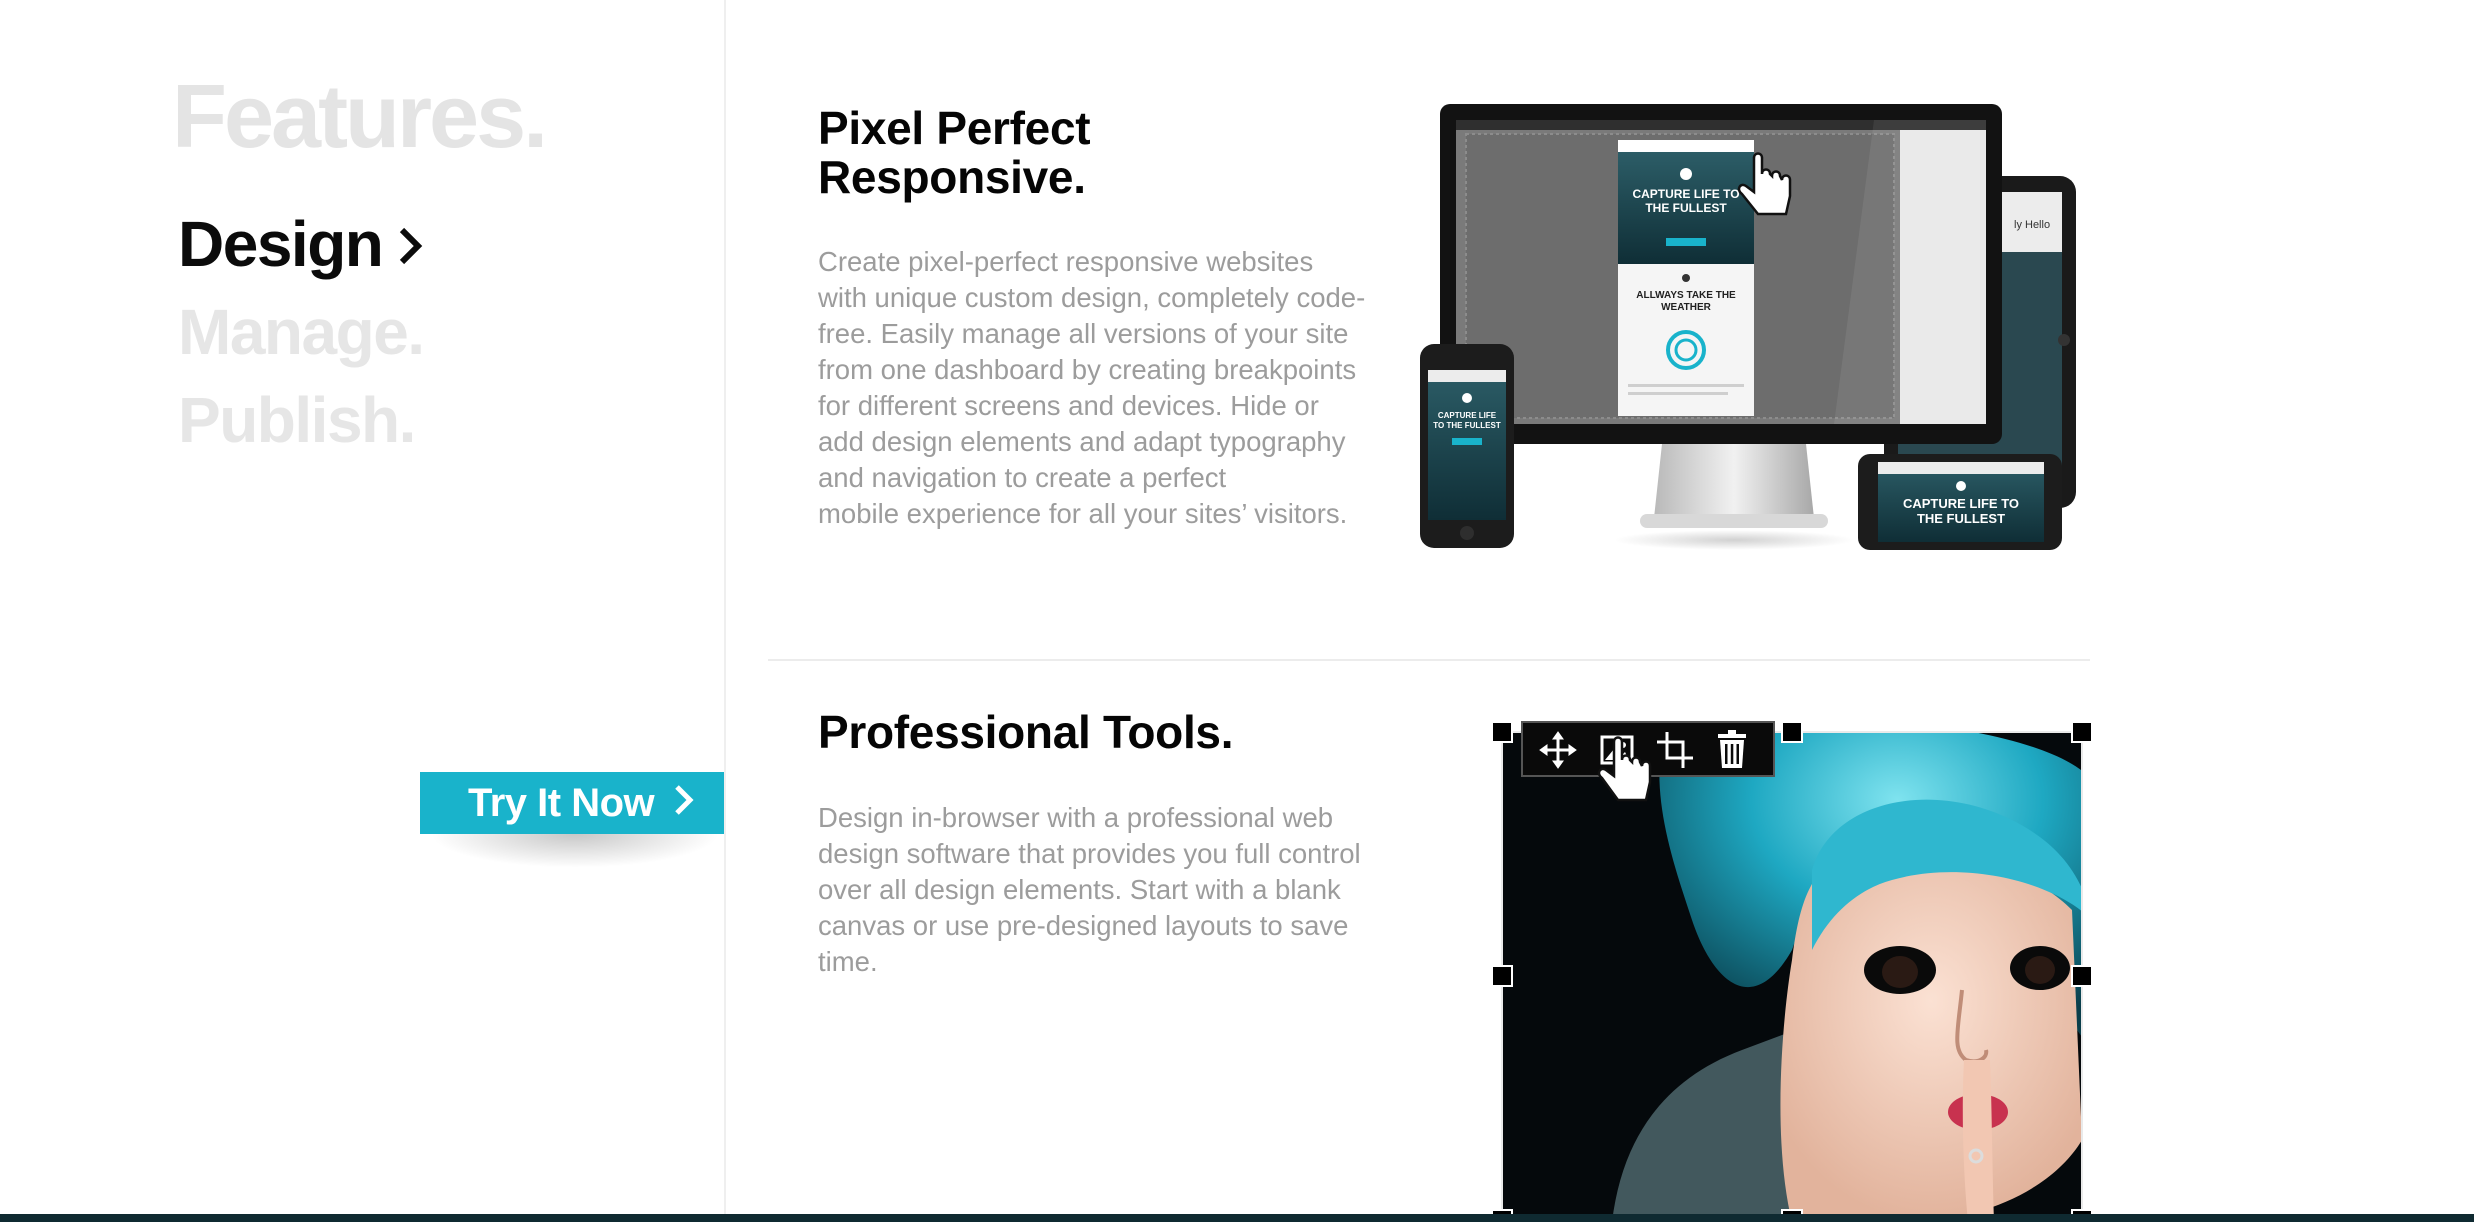  I want to click on nav-item-label: Design, so click(281, 244).